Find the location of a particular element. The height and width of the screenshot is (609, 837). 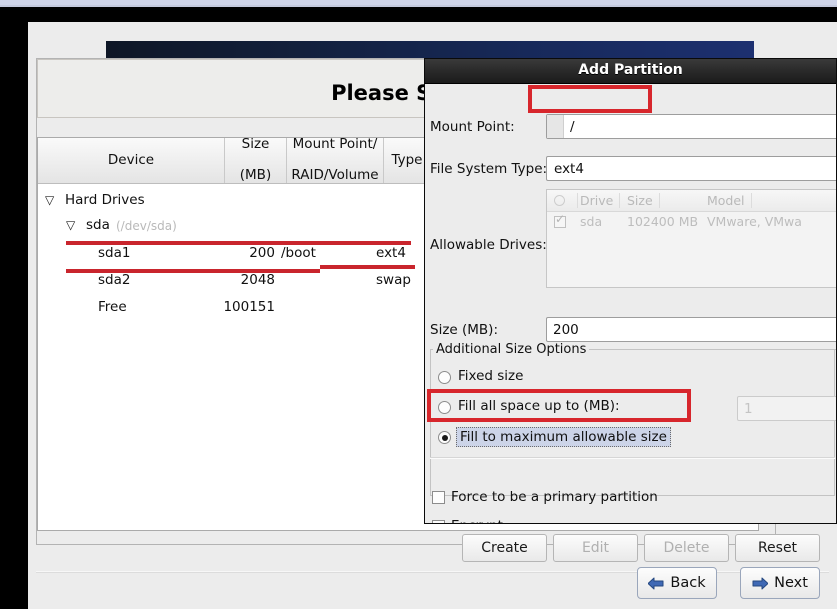

size-label: Size (MB): is located at coordinates (464, 330).